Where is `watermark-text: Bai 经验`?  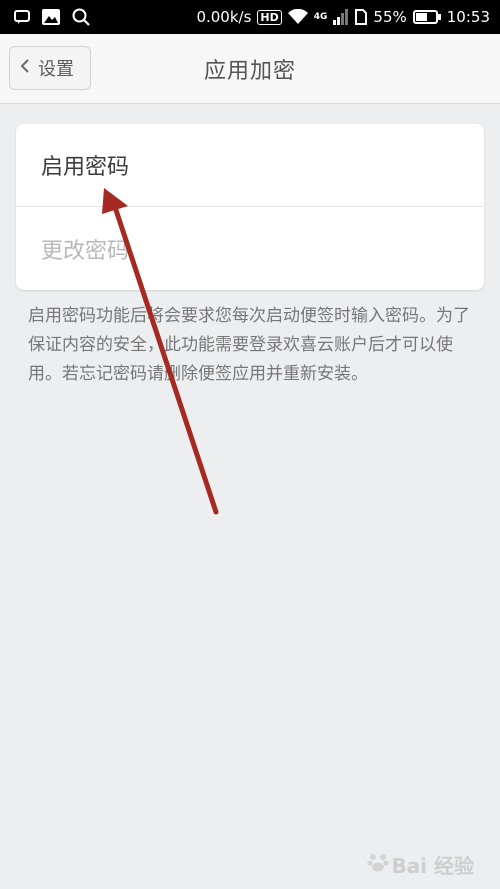 watermark-text: Bai 经验 is located at coordinates (432, 866).